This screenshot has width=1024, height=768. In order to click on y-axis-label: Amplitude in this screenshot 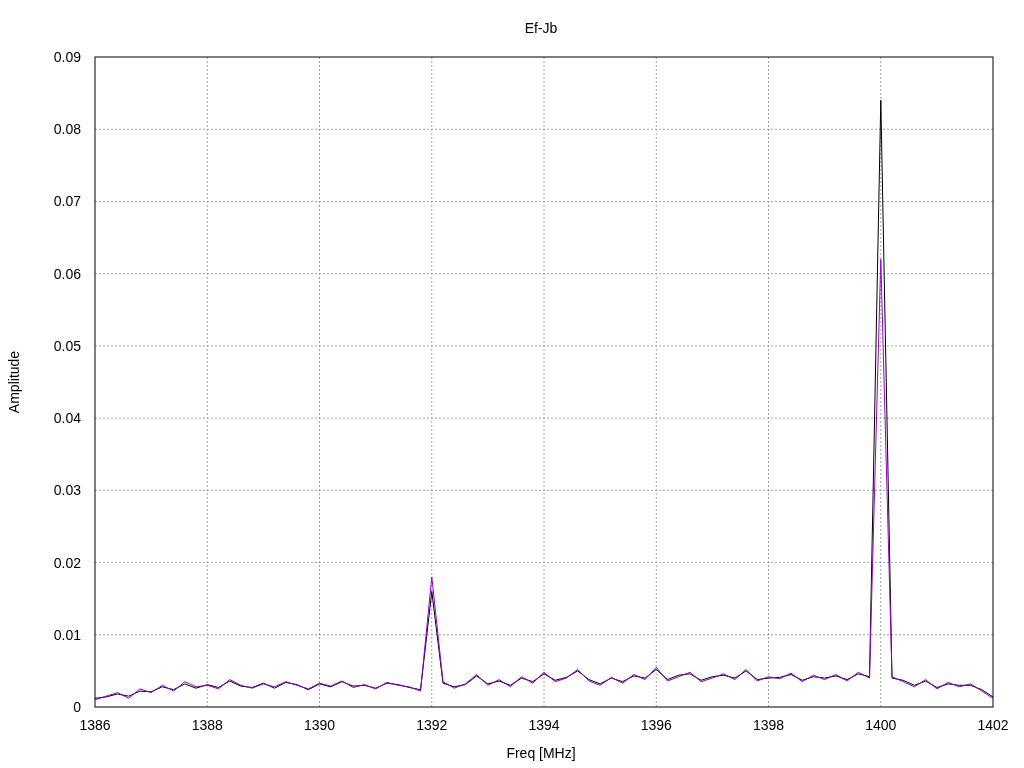, I will do `click(14, 382)`.